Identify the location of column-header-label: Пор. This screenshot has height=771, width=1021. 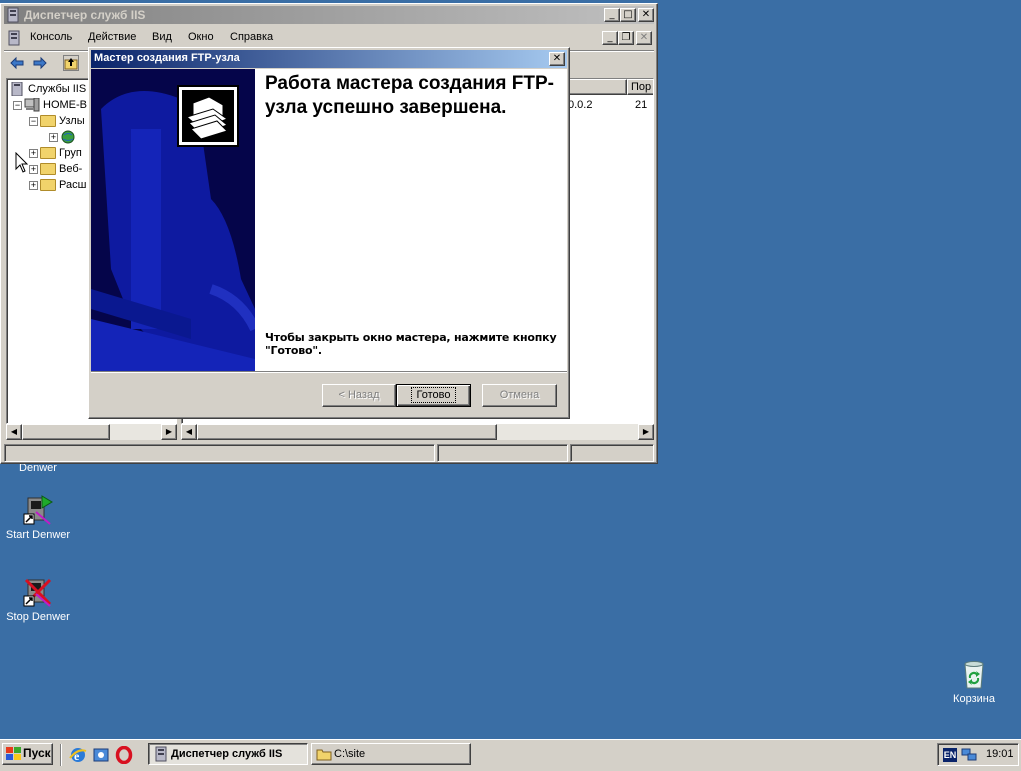
(641, 87).